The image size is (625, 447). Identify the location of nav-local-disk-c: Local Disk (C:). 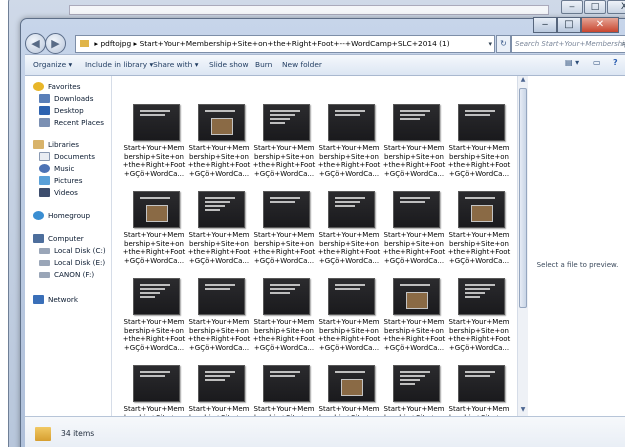
(72, 250).